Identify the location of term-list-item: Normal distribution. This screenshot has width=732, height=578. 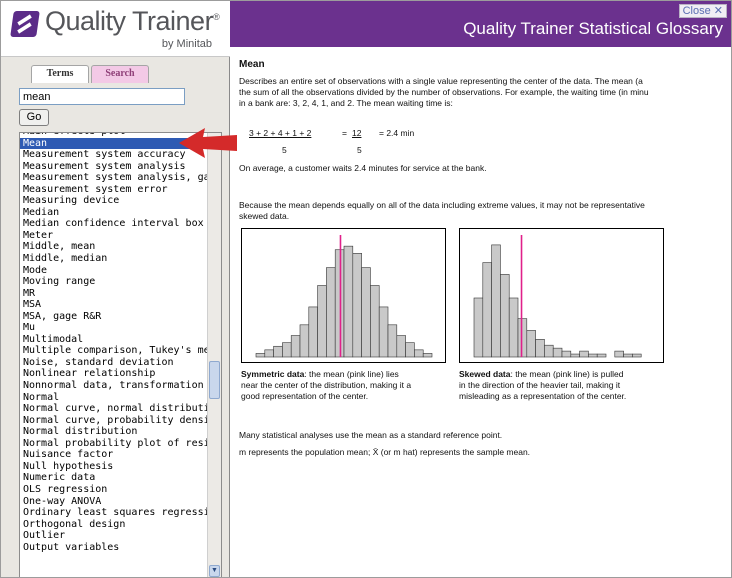
(114, 432).